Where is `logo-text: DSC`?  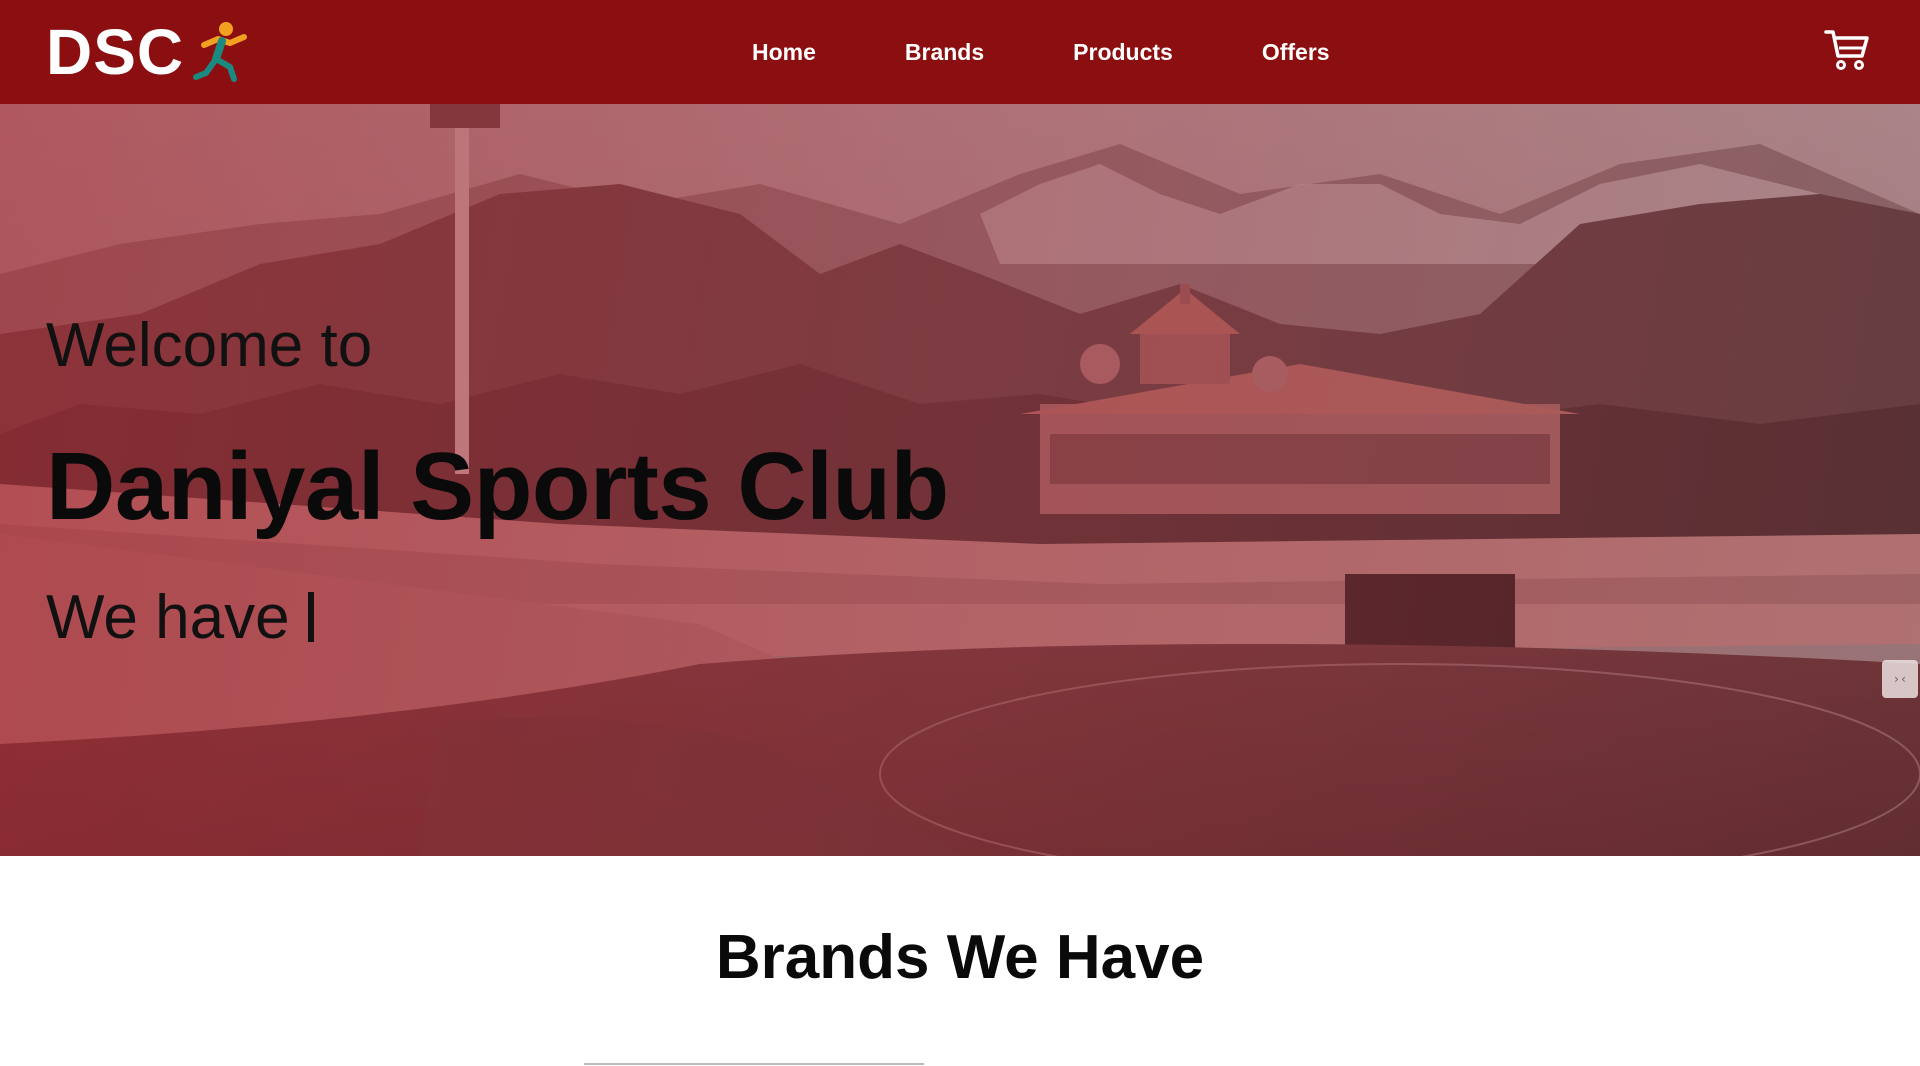
logo-text: DSC is located at coordinates (115, 52).